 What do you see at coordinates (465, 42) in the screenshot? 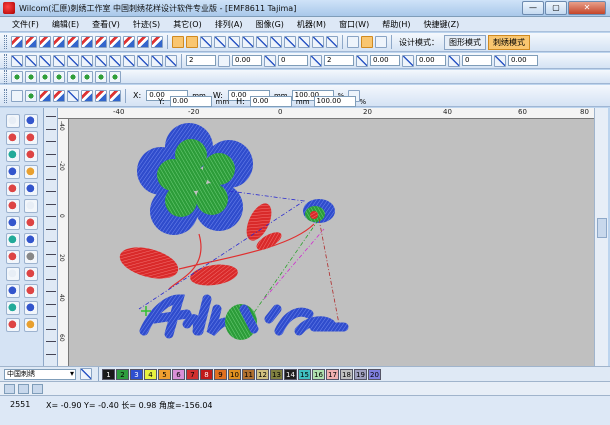
I see `shape-mode-button: 图形模式` at bounding box center [465, 42].